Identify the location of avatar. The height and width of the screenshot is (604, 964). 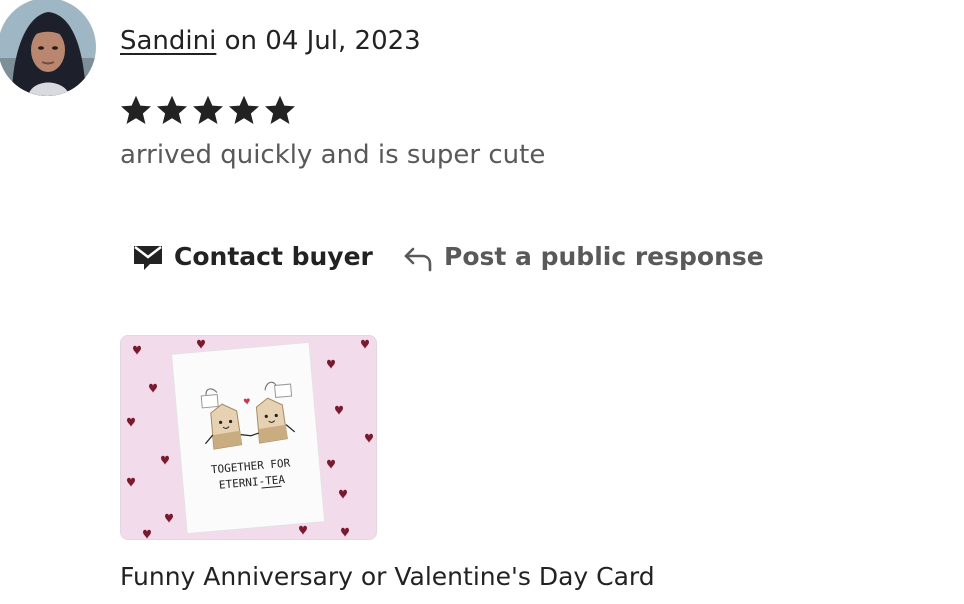
(48, 48).